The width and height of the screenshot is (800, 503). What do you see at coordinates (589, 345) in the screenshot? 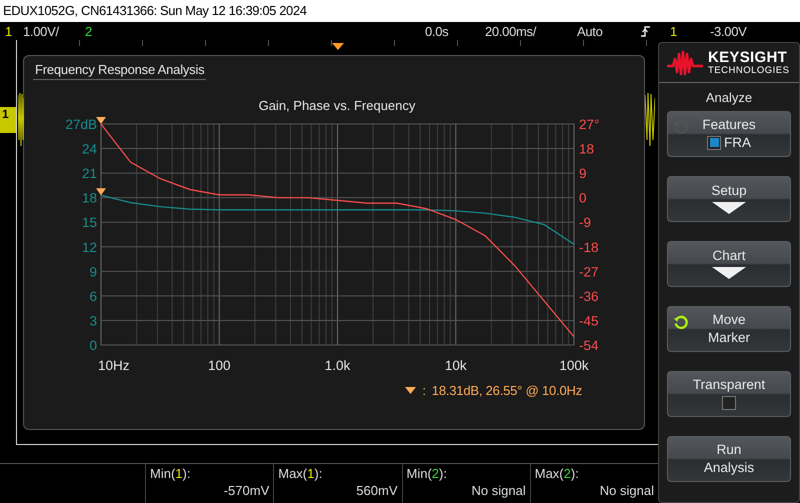
I see `phase-axis-label: -54` at bounding box center [589, 345].